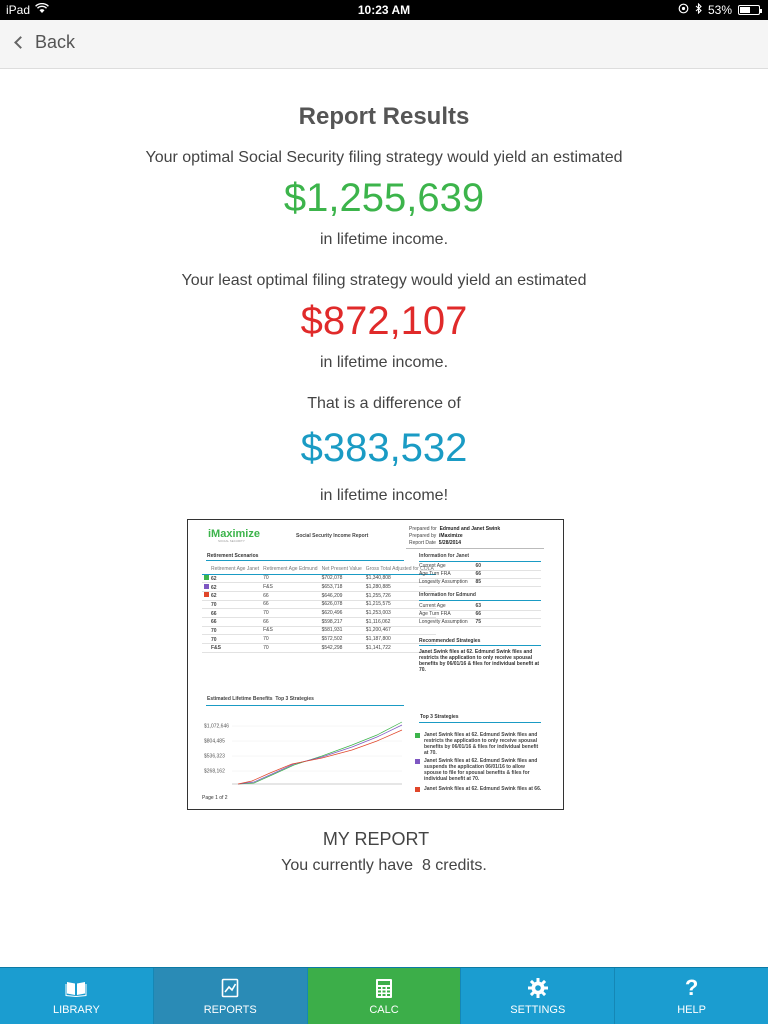 The height and width of the screenshot is (1024, 768). Describe the element at coordinates (341, 648) in the screenshot. I see `scenario-npv: $542,298` at that location.